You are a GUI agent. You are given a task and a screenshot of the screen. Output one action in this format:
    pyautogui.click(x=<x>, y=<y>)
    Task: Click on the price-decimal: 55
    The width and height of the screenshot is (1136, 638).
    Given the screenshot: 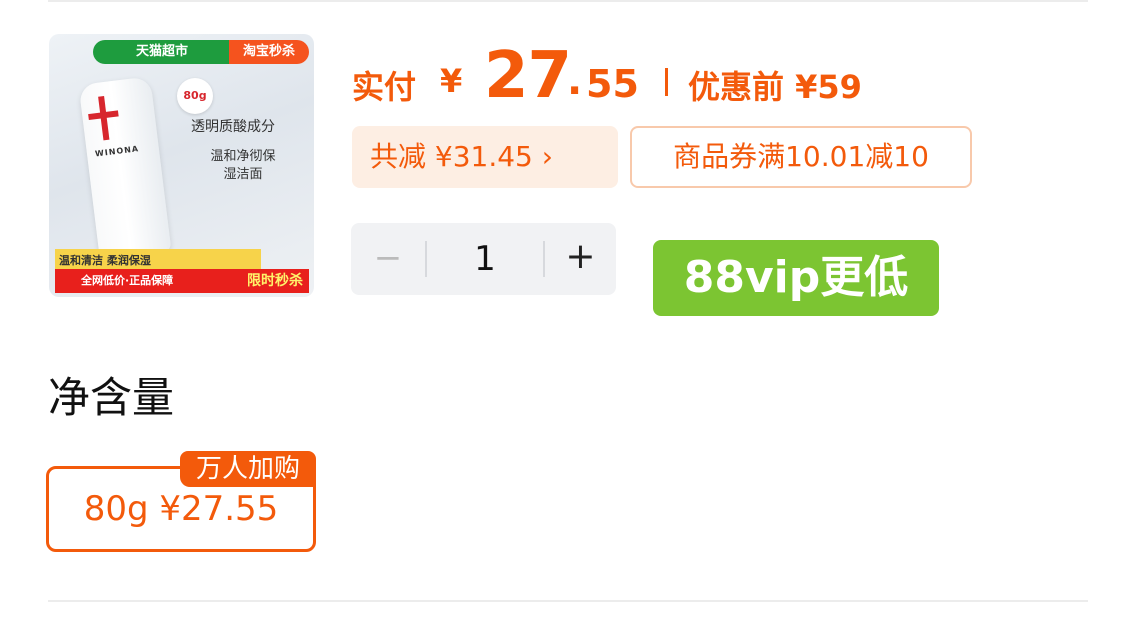 What is the action you would take?
    pyautogui.click(x=612, y=84)
    